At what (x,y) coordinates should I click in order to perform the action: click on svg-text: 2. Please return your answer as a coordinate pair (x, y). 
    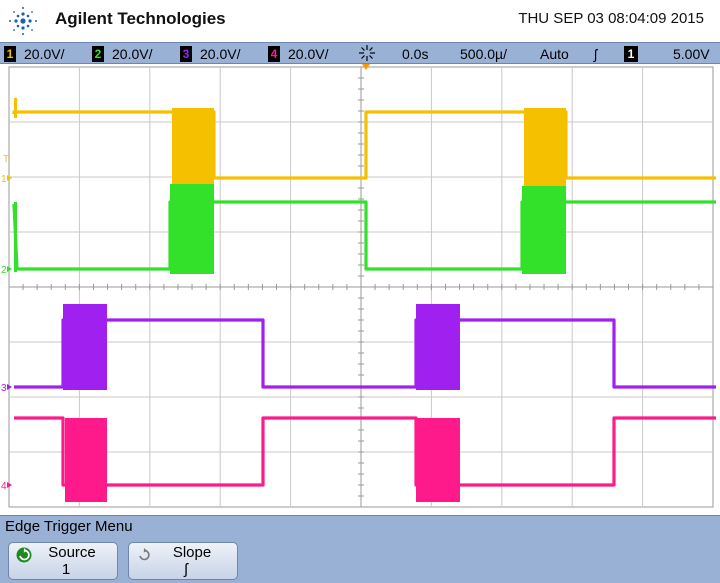
    Looking at the image, I should click on (4, 270).